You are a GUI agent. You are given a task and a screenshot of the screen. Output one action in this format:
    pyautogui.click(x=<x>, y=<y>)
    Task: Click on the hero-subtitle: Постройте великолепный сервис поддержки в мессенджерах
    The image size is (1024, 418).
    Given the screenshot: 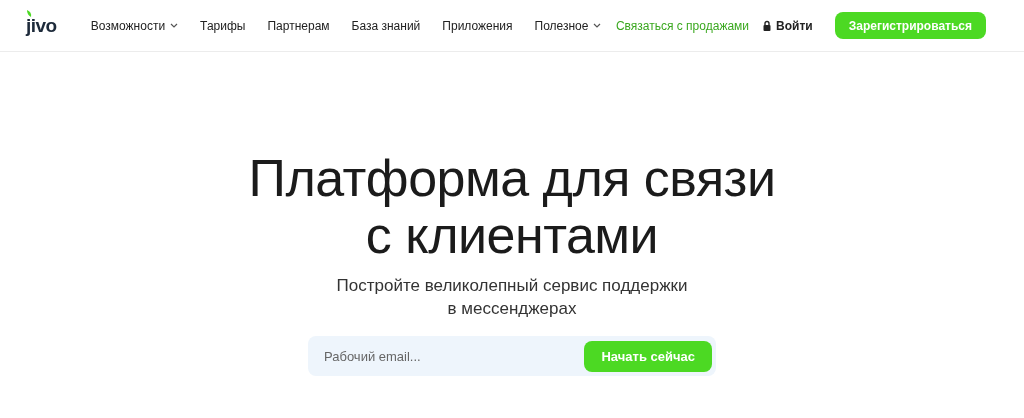 What is the action you would take?
    pyautogui.click(x=512, y=297)
    